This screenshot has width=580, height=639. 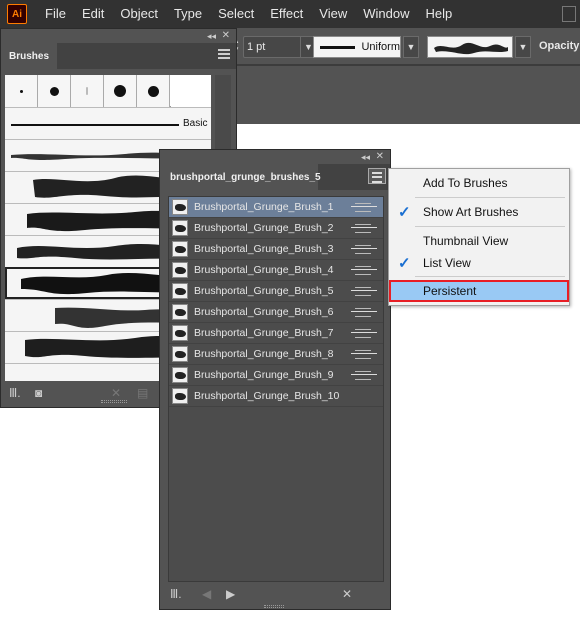 What do you see at coordinates (93, 14) in the screenshot?
I see `menu-edit: Edit` at bounding box center [93, 14].